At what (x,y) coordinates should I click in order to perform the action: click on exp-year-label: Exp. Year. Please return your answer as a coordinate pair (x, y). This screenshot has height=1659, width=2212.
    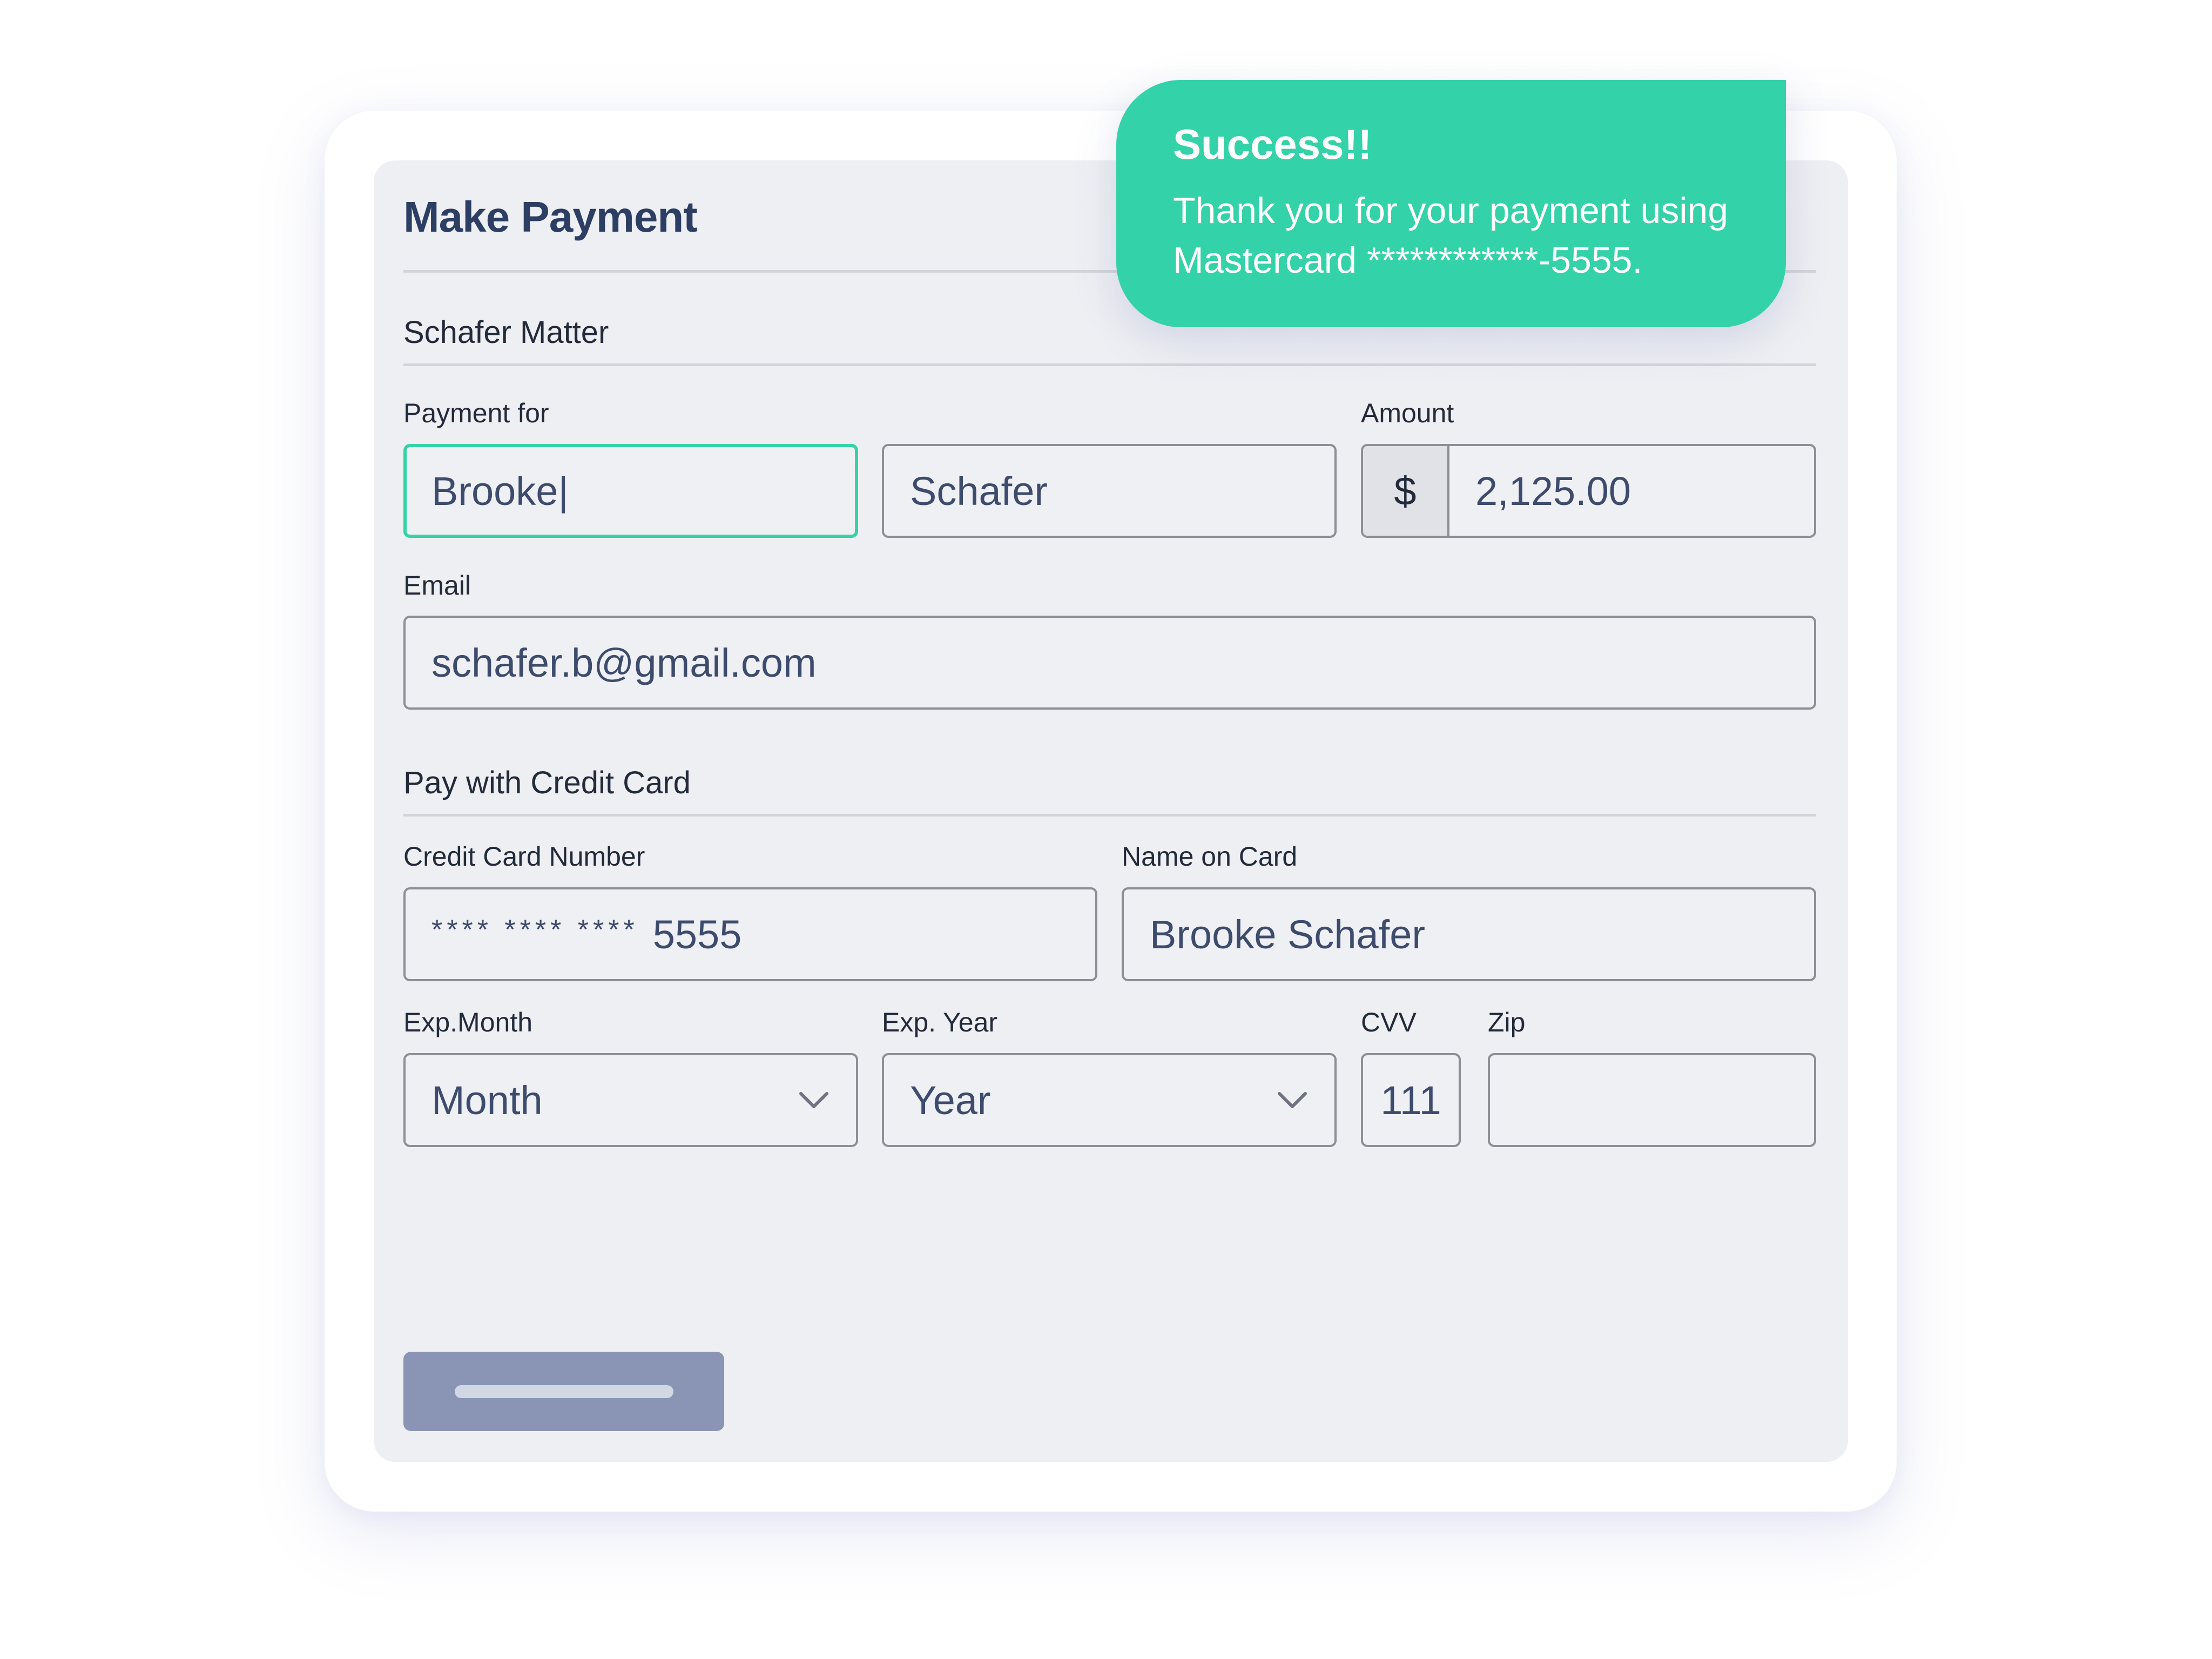
    Looking at the image, I should click on (940, 1022).